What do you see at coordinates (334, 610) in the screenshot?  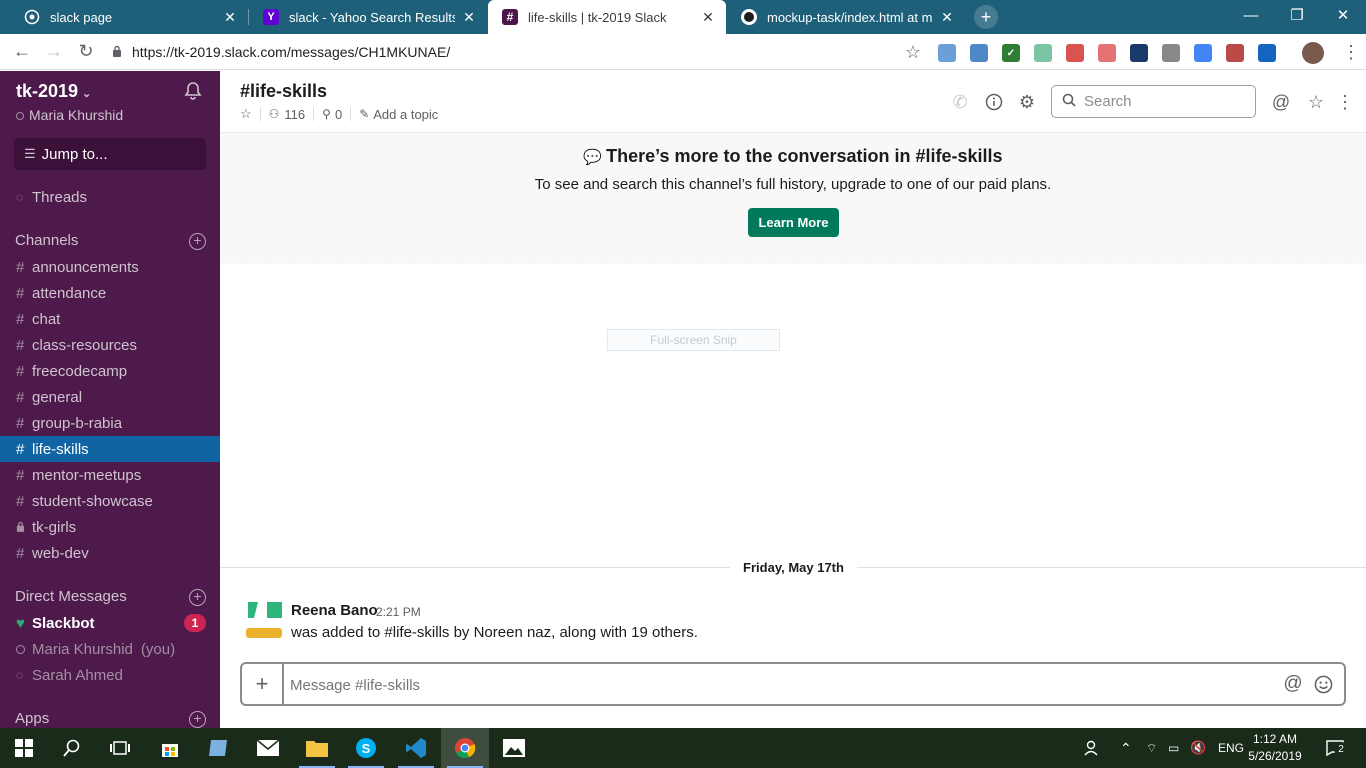 I see `message-author: Reena Bano` at bounding box center [334, 610].